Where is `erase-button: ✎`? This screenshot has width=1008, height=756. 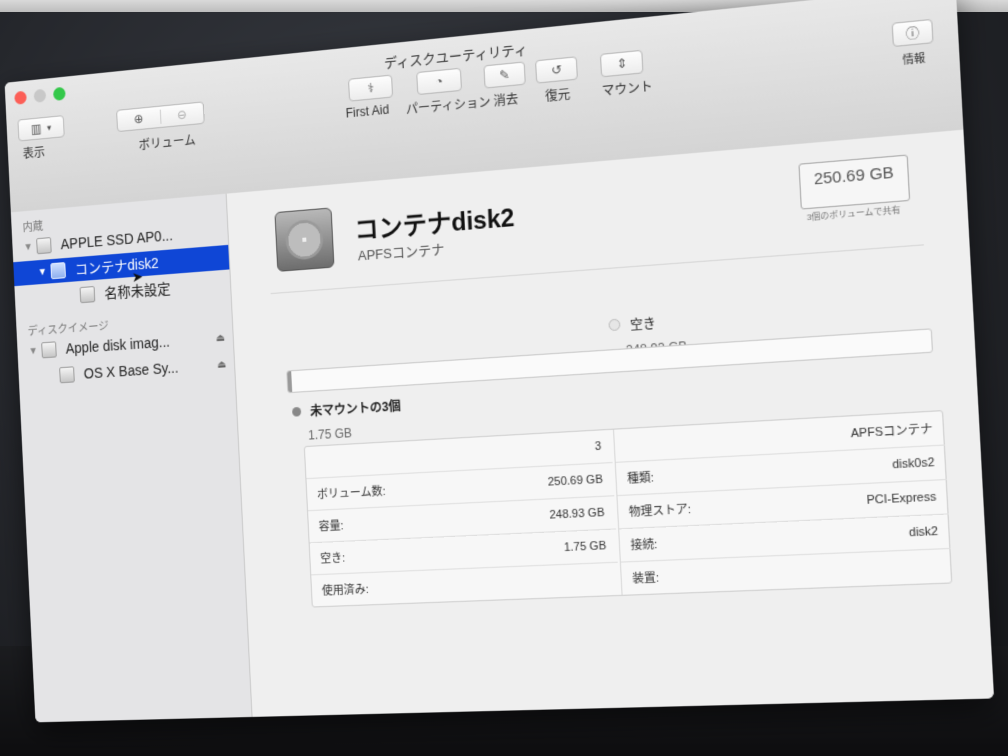 erase-button: ✎ is located at coordinates (504, 74).